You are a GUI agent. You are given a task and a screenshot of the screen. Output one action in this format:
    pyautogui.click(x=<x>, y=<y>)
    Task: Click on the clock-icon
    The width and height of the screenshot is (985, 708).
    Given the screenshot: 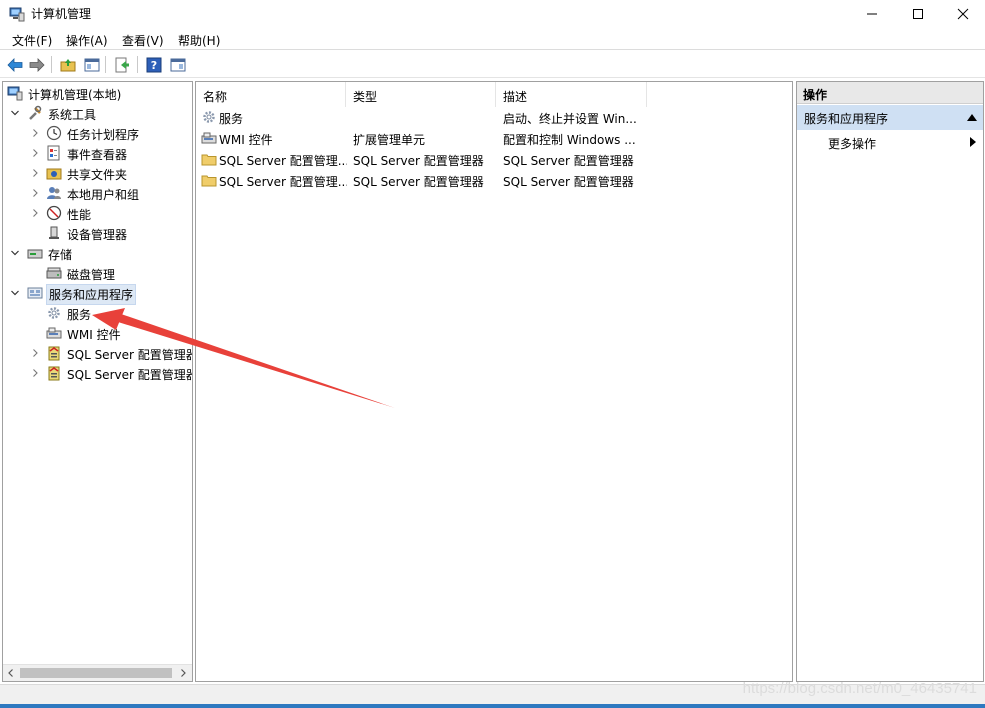 What is the action you would take?
    pyautogui.click(x=54, y=133)
    